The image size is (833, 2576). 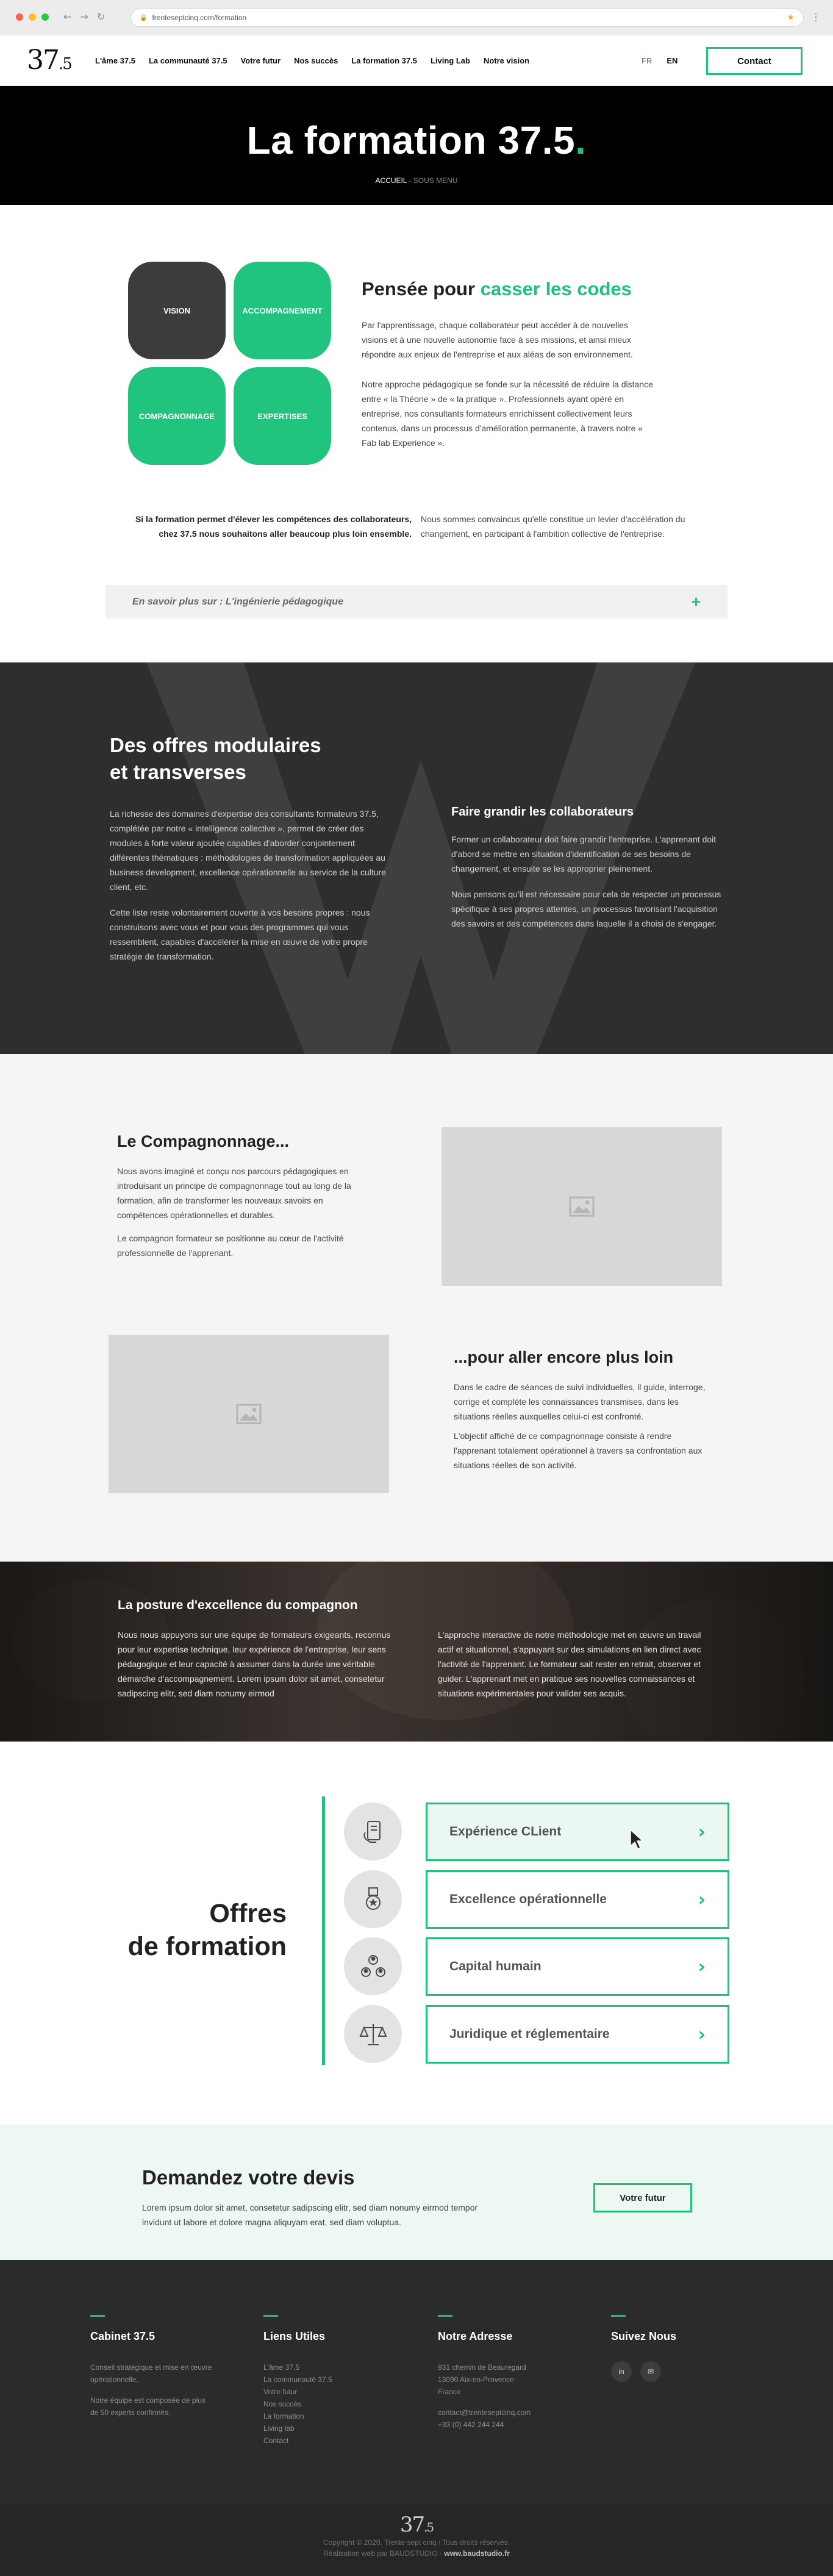 What do you see at coordinates (248, 1914) in the screenshot?
I see `offres-heading-line1: Offres` at bounding box center [248, 1914].